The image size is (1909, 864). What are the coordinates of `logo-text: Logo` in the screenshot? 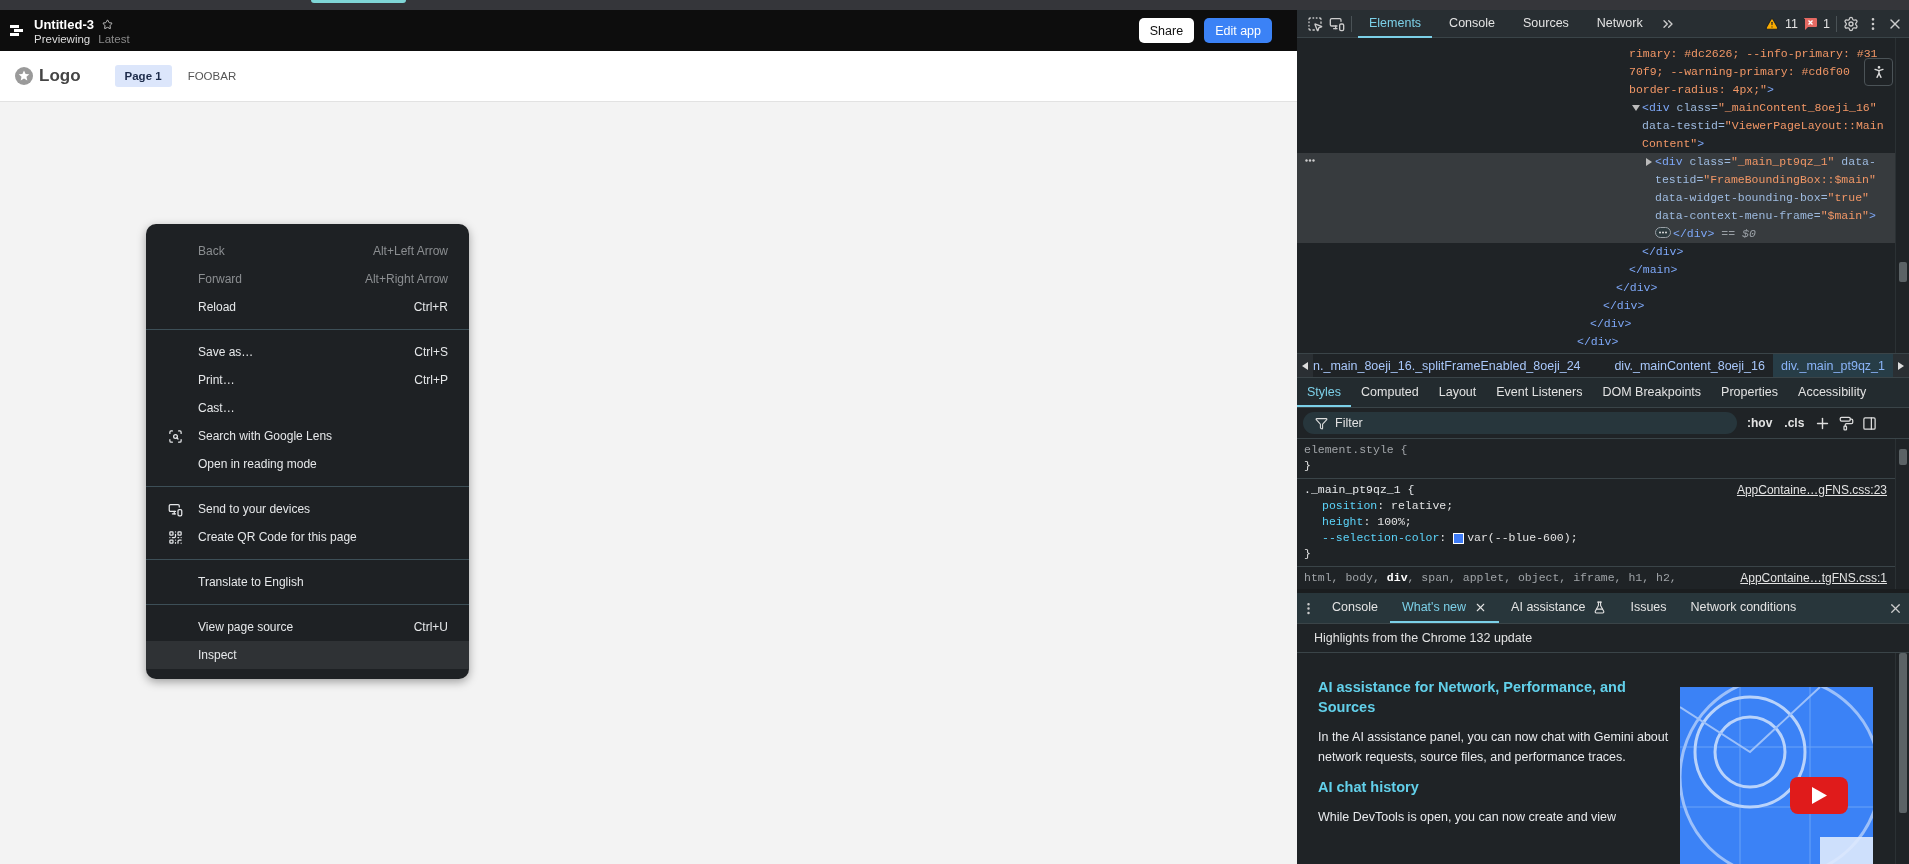 It's located at (60, 76).